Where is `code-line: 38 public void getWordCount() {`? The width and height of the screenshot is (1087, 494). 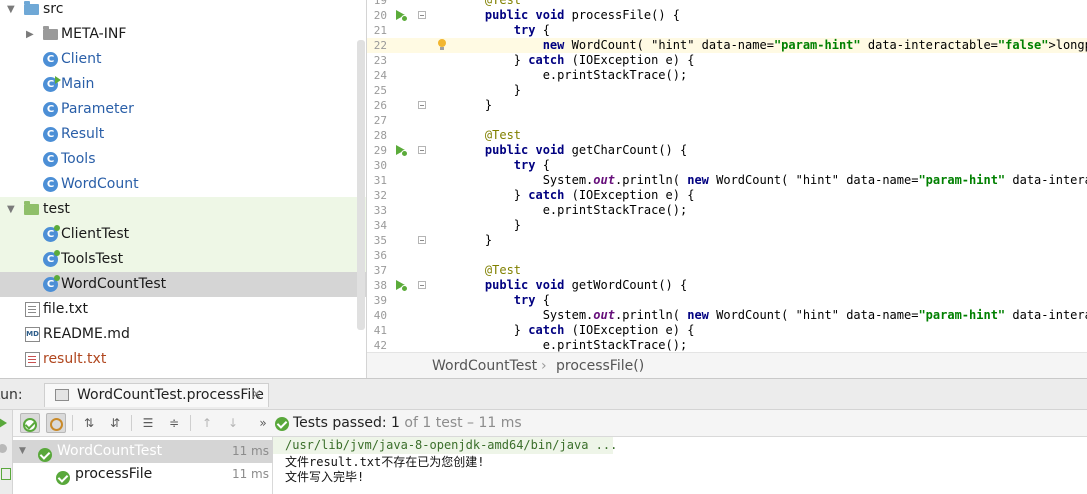
code-line: 38 public void getWordCount() { is located at coordinates (727, 285).